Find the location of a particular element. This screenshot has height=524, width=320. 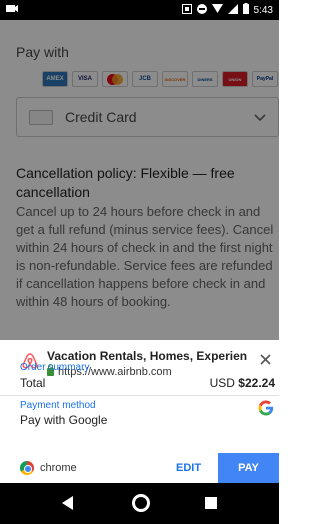

notification-icon is located at coordinates (12, 10).